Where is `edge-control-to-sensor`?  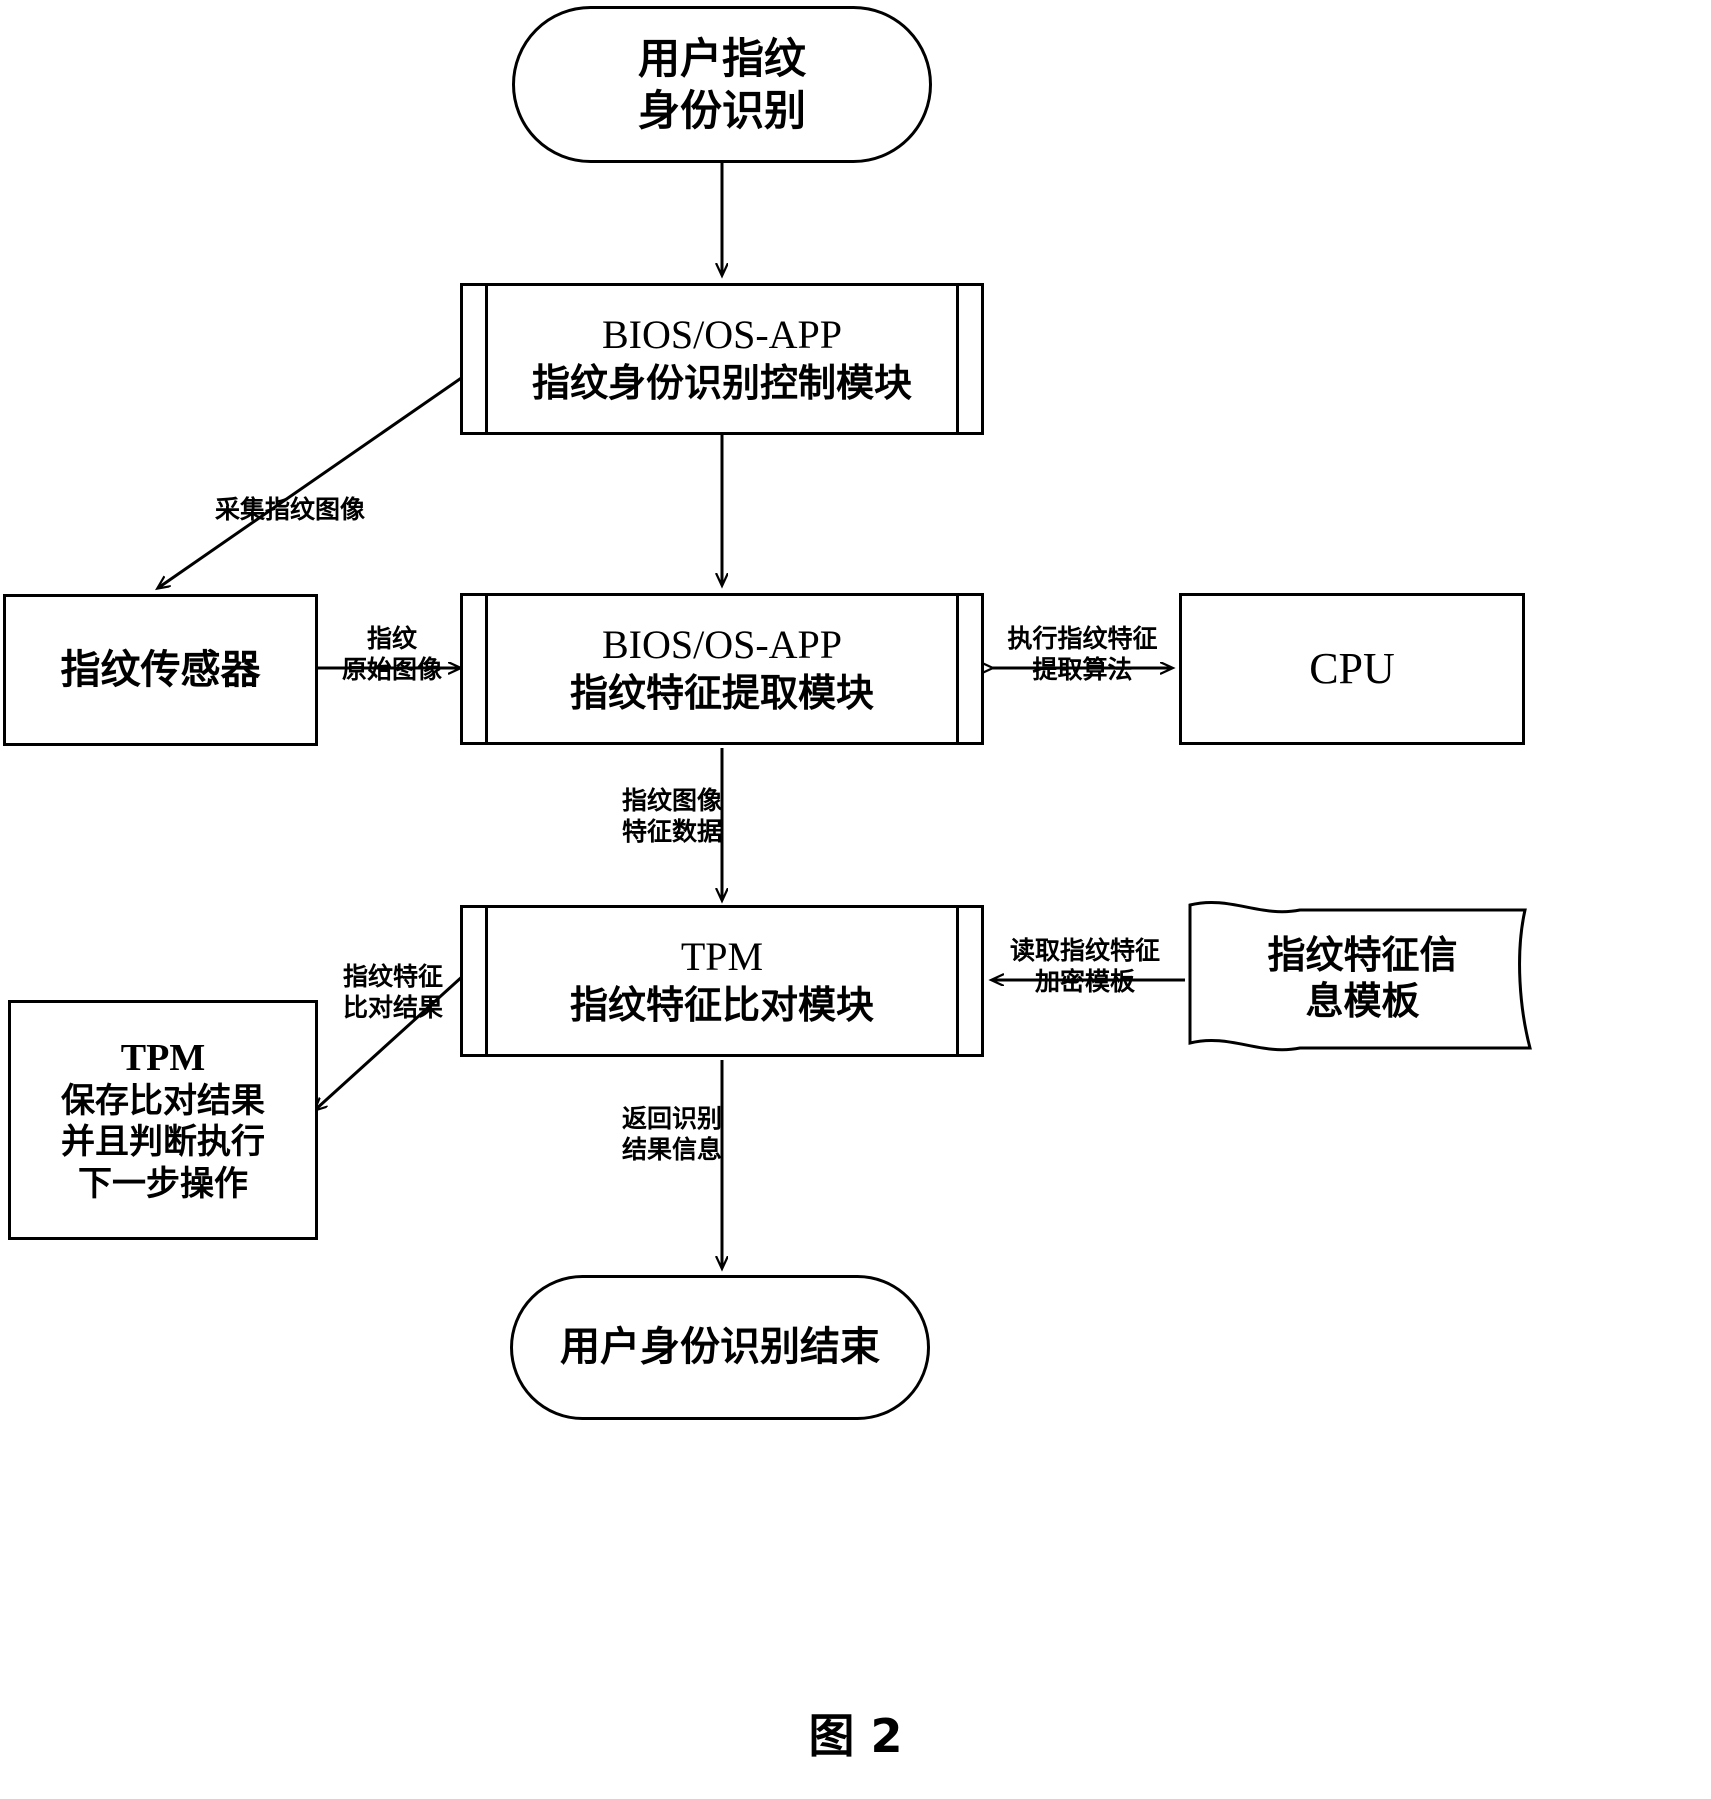 edge-control-to-sensor is located at coordinates (314, 479).